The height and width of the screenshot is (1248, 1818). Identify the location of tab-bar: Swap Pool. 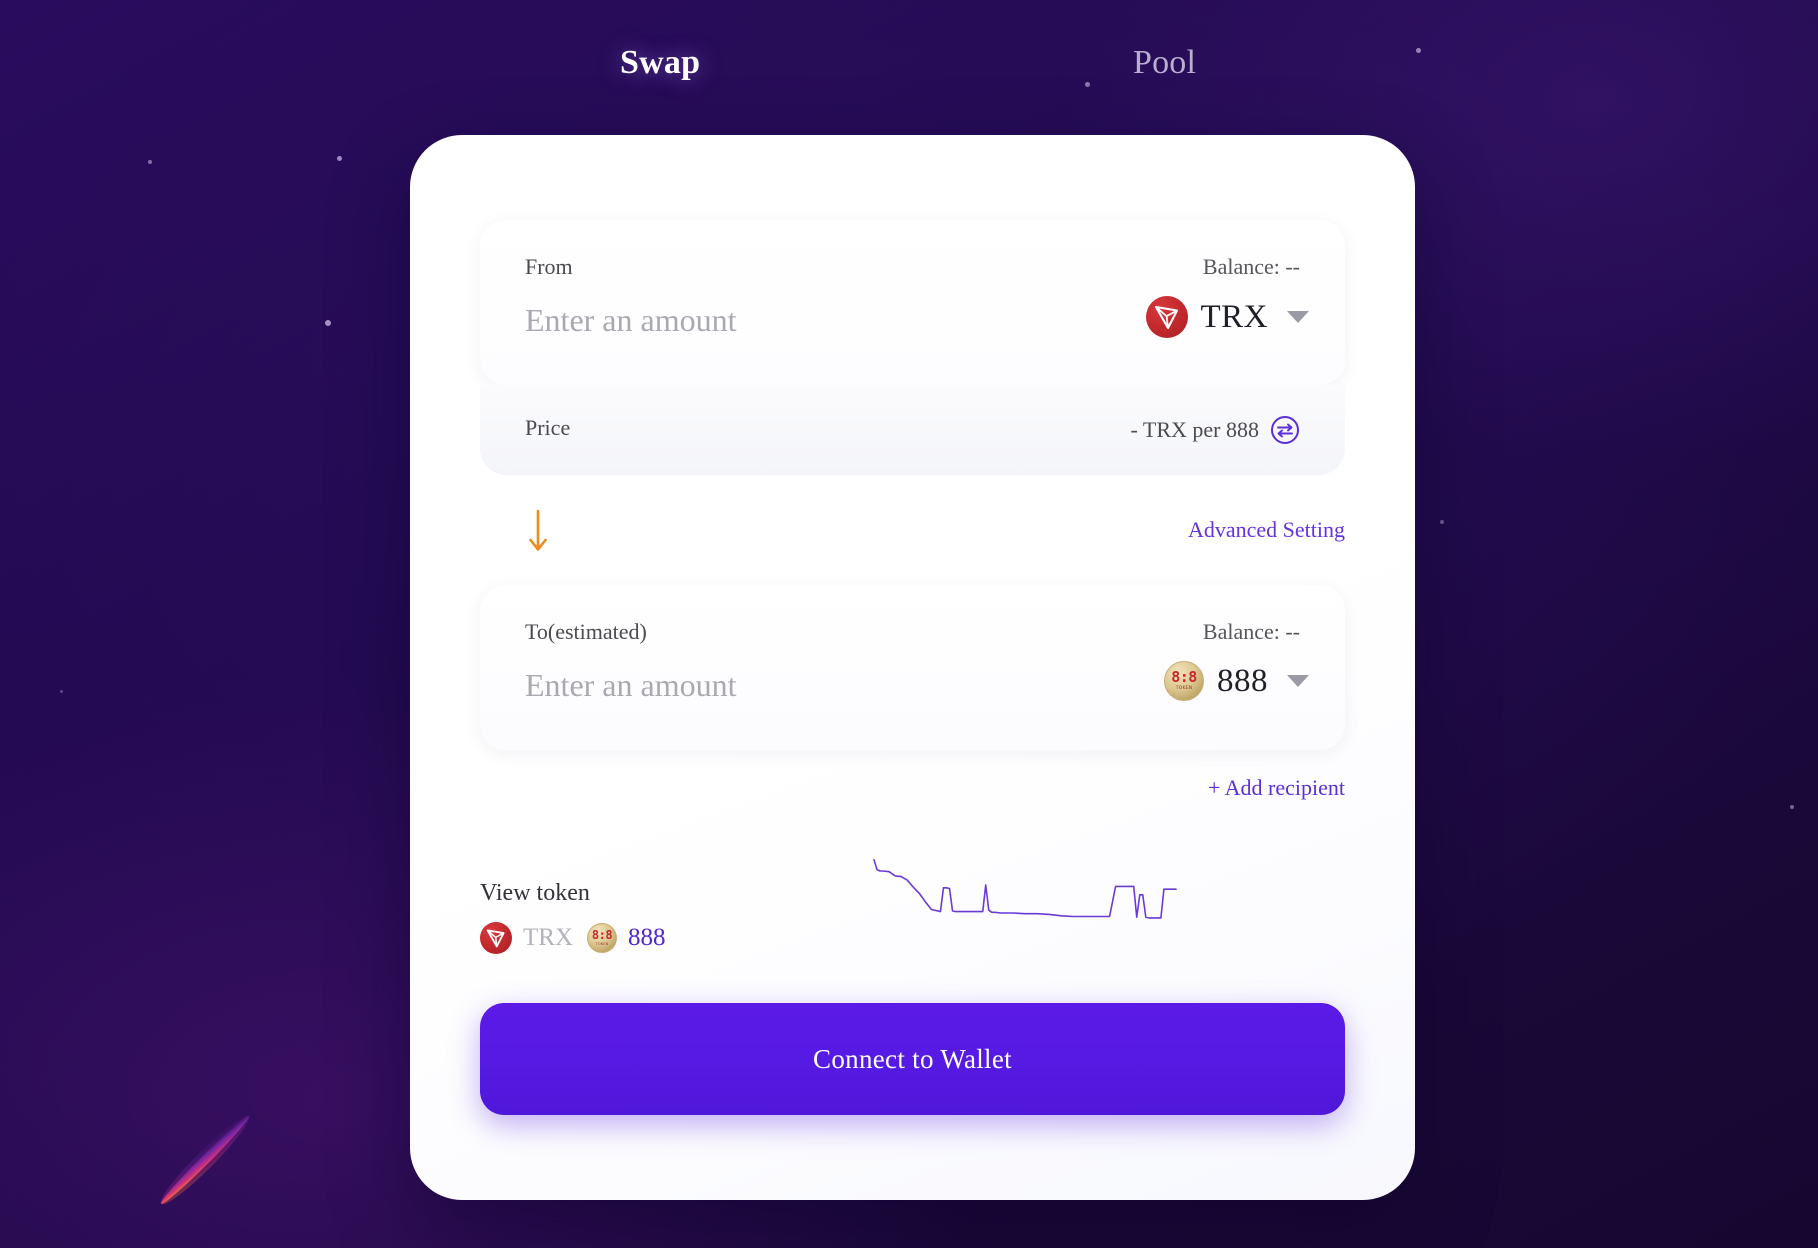
(909, 60).